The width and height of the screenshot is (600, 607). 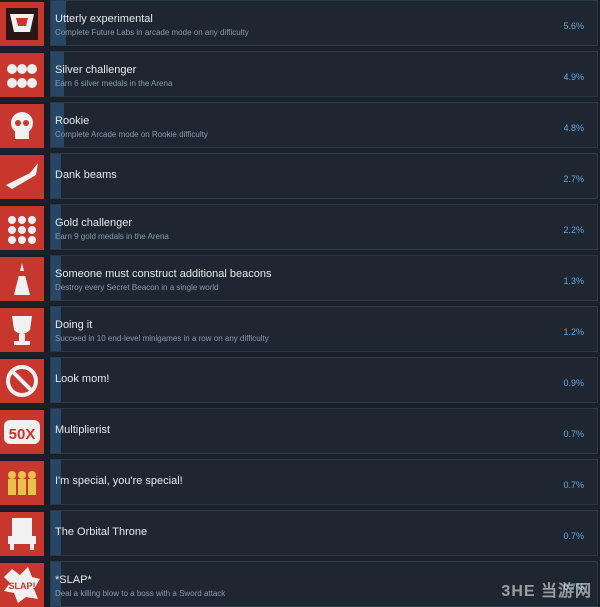 I want to click on achievement-panel: The Orbital Throne 0.7%, so click(x=324, y=533).